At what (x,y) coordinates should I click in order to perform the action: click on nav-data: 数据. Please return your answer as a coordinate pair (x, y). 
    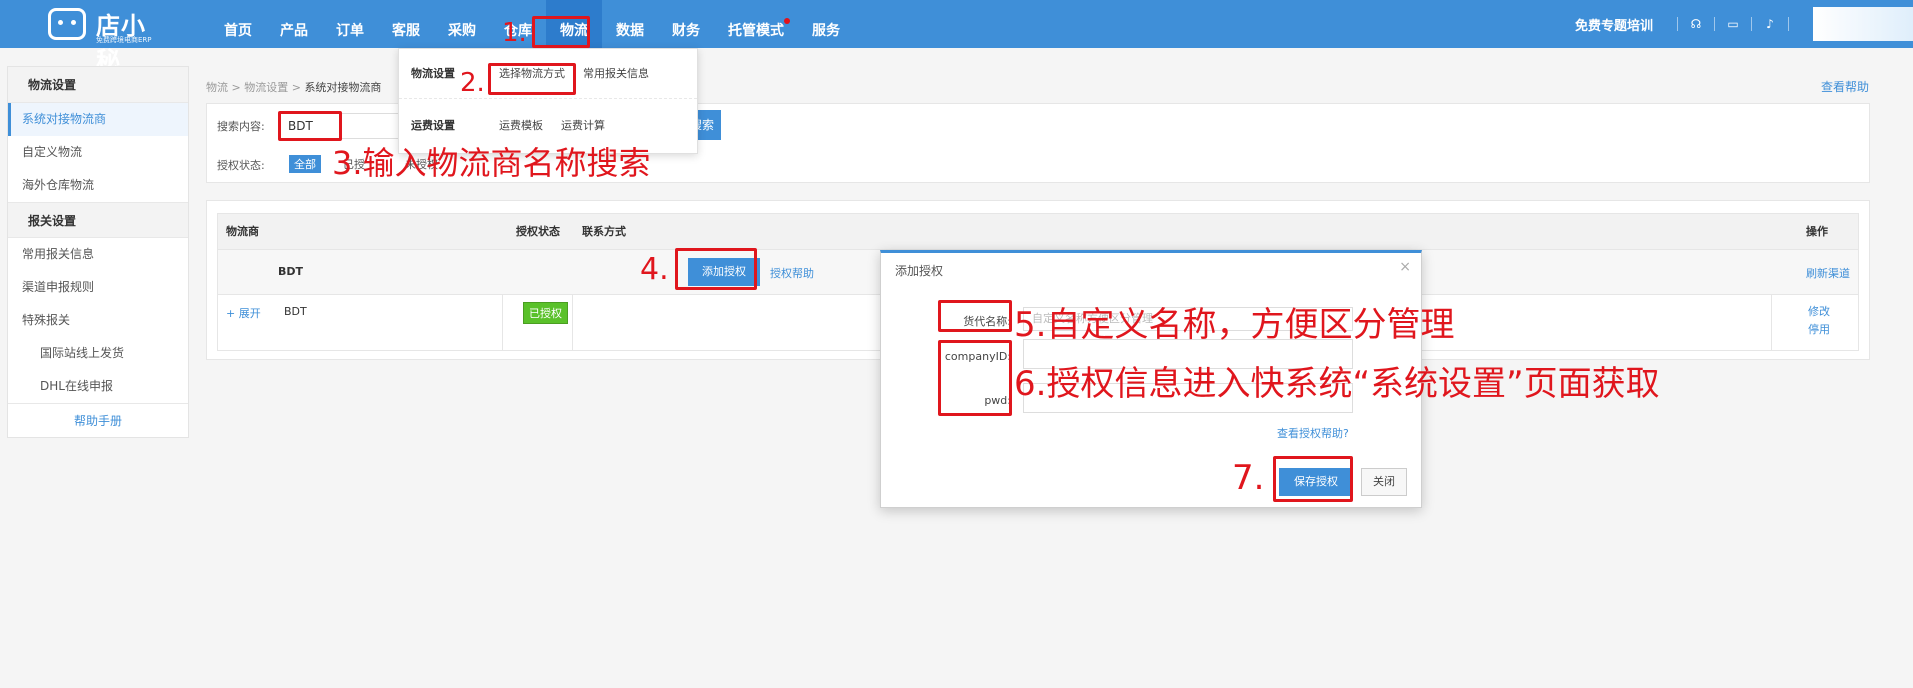
    Looking at the image, I should click on (630, 24).